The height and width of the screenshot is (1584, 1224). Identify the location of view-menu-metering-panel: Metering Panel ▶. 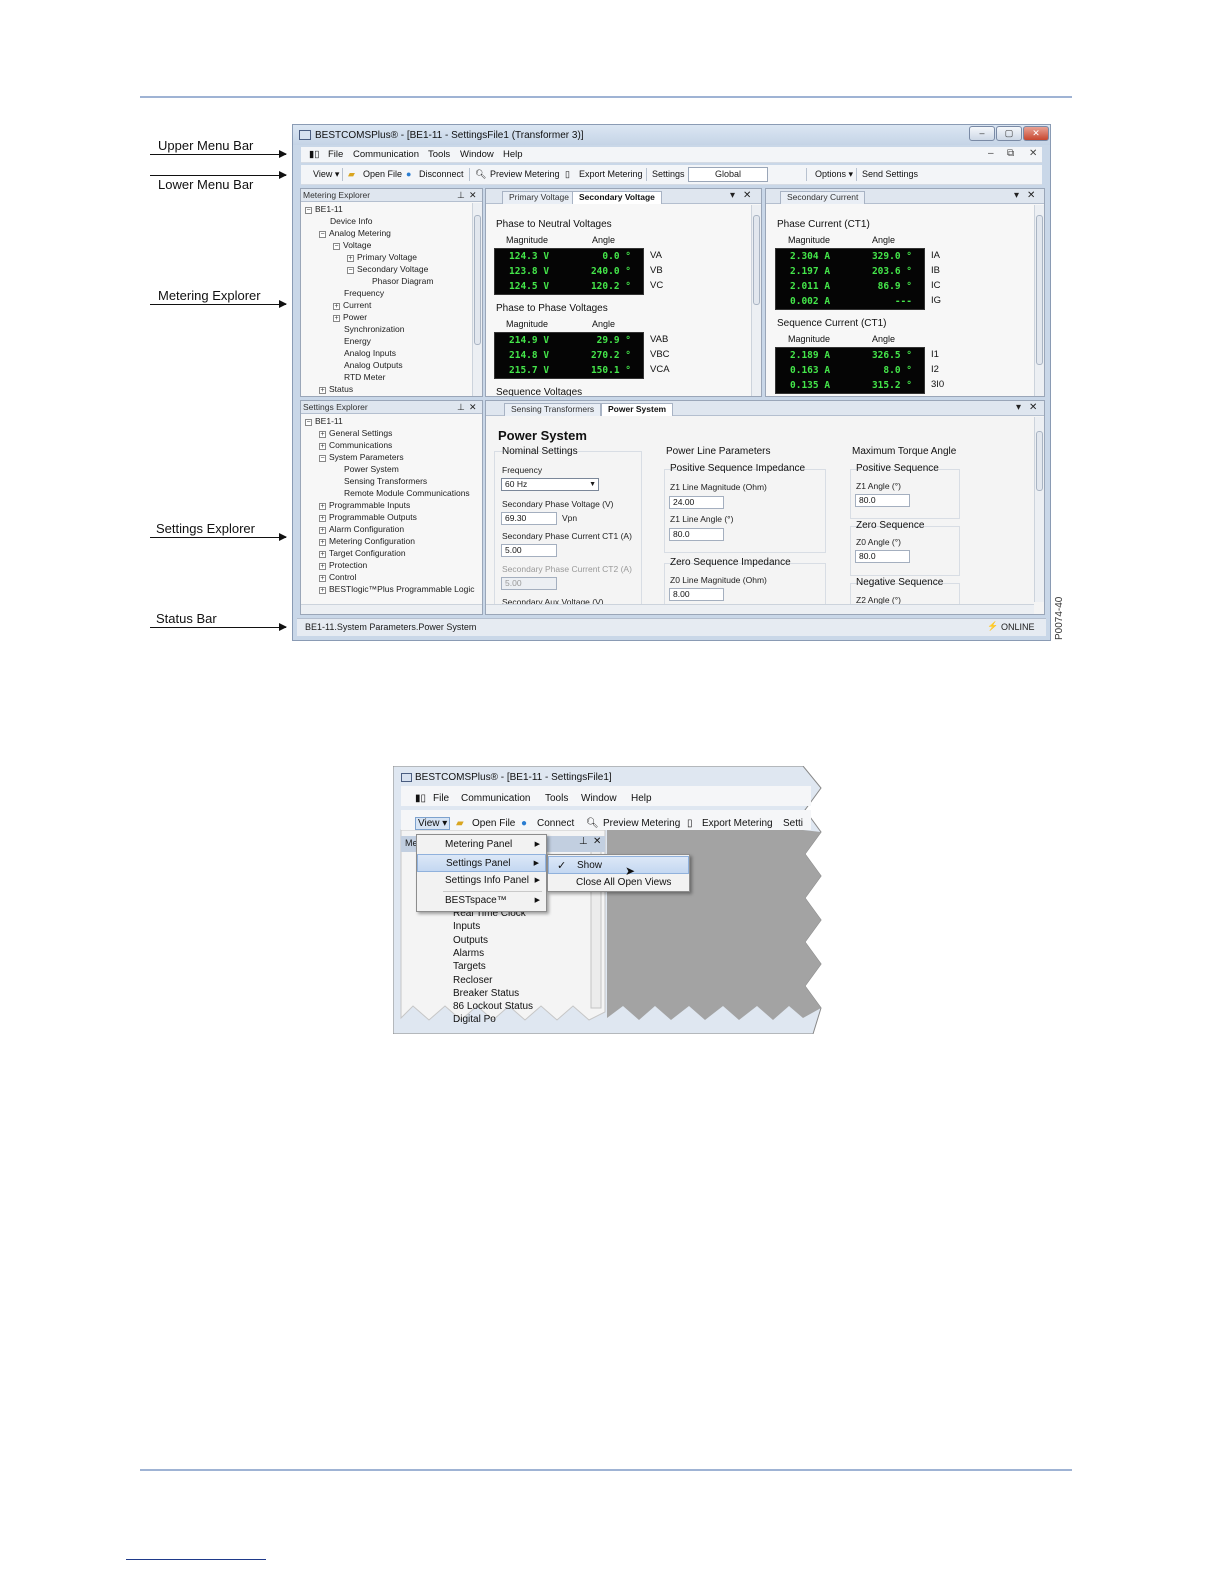
(481, 845).